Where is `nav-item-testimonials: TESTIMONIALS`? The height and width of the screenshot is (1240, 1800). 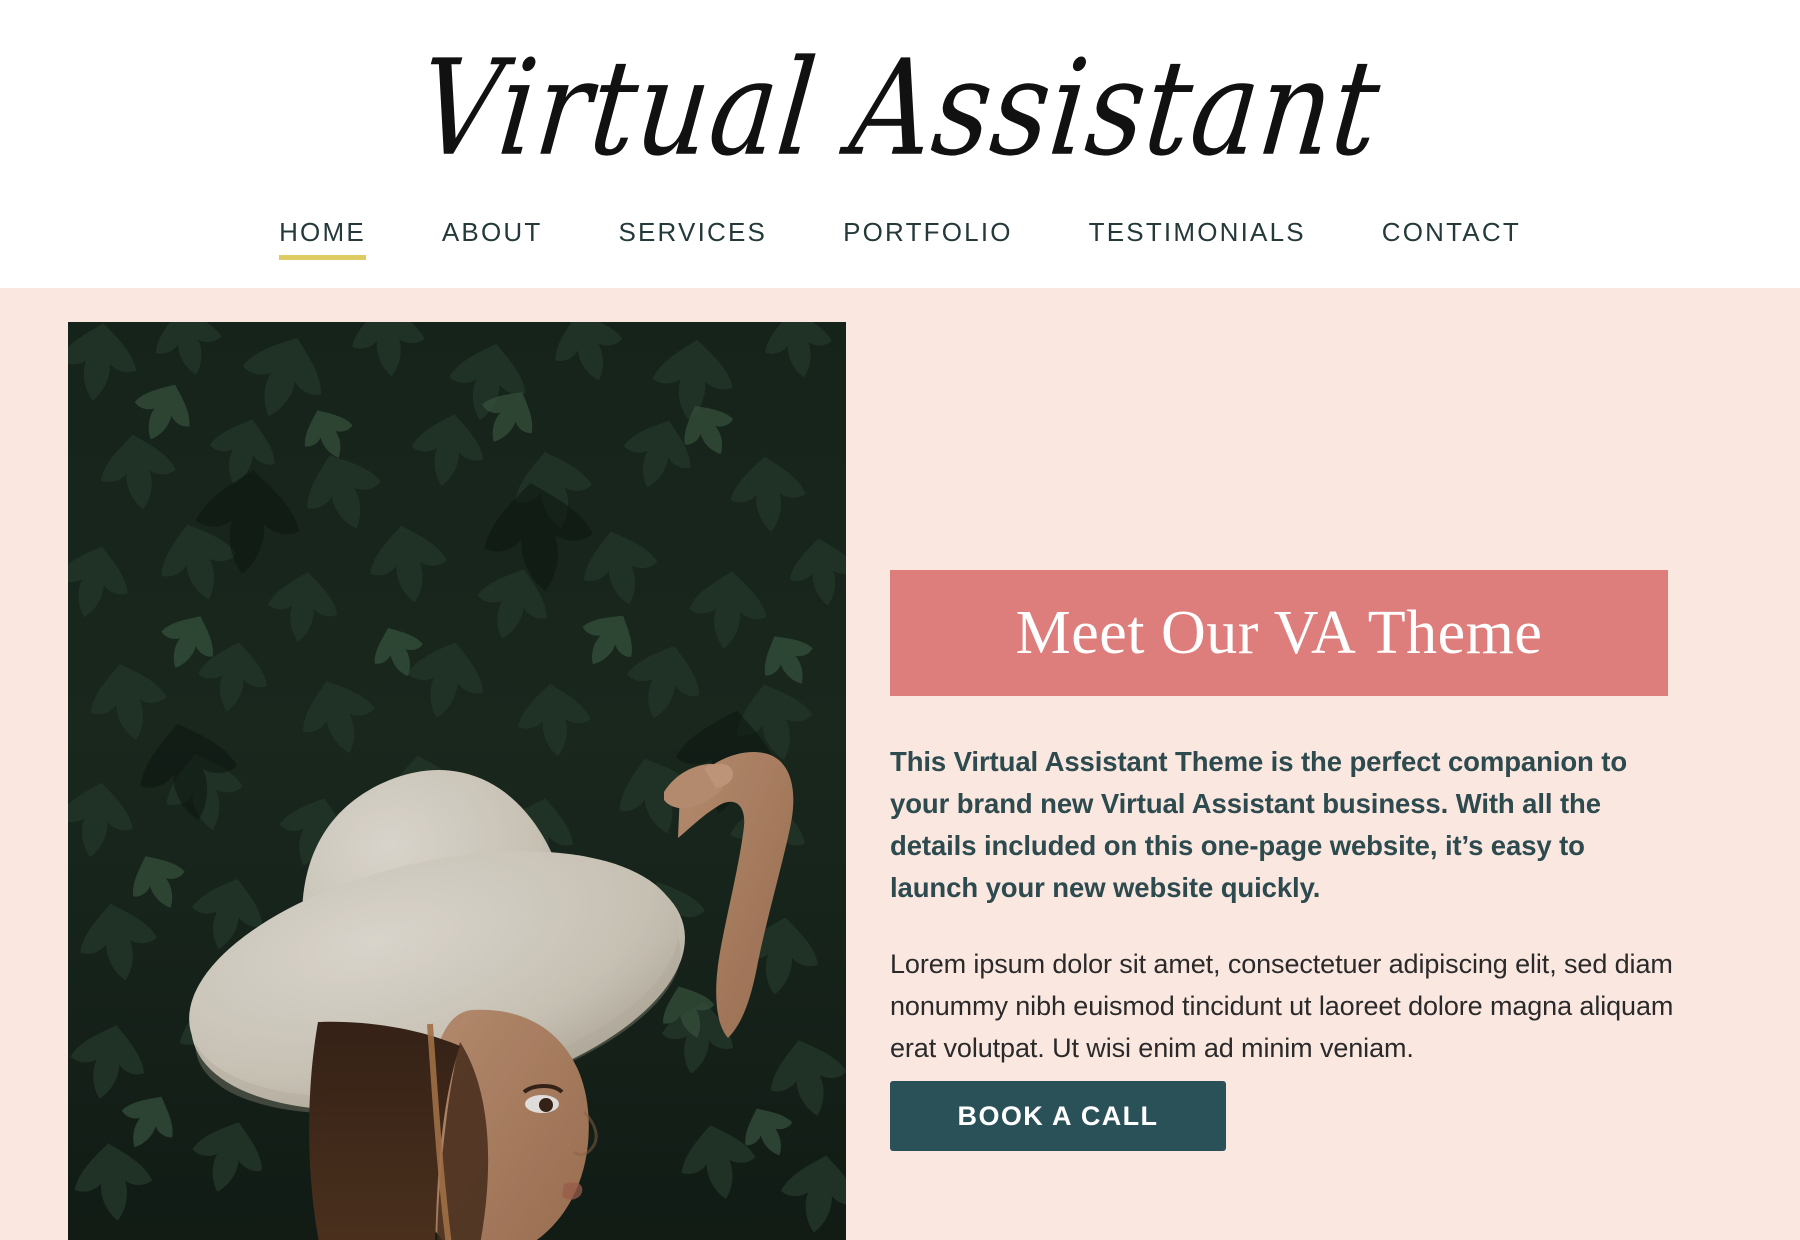
nav-item-testimonials: TESTIMONIALS is located at coordinates (1197, 233).